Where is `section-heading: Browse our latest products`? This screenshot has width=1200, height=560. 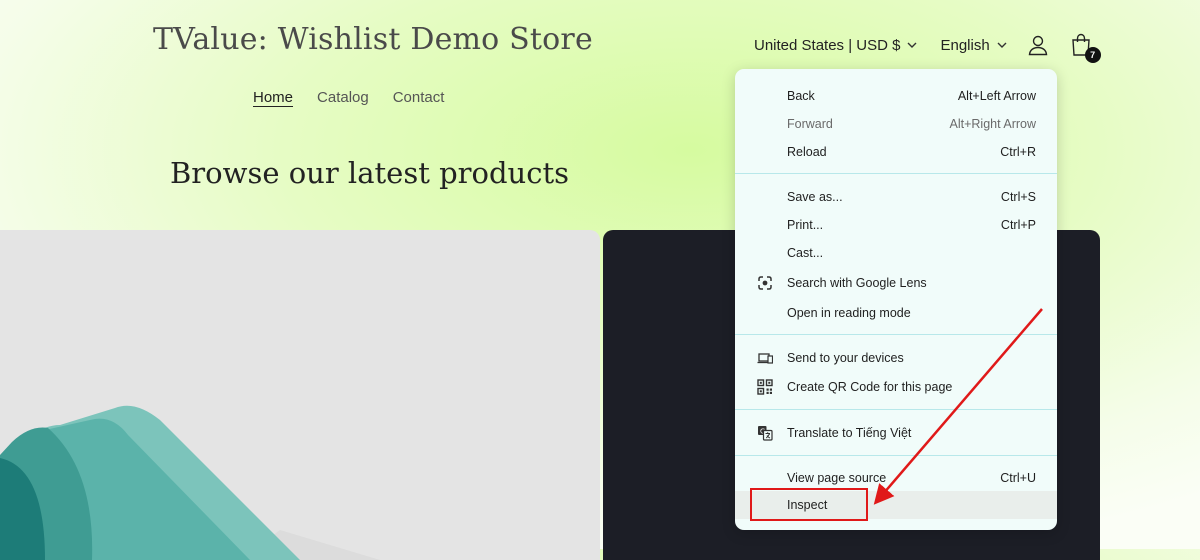 section-heading: Browse our latest products is located at coordinates (369, 173).